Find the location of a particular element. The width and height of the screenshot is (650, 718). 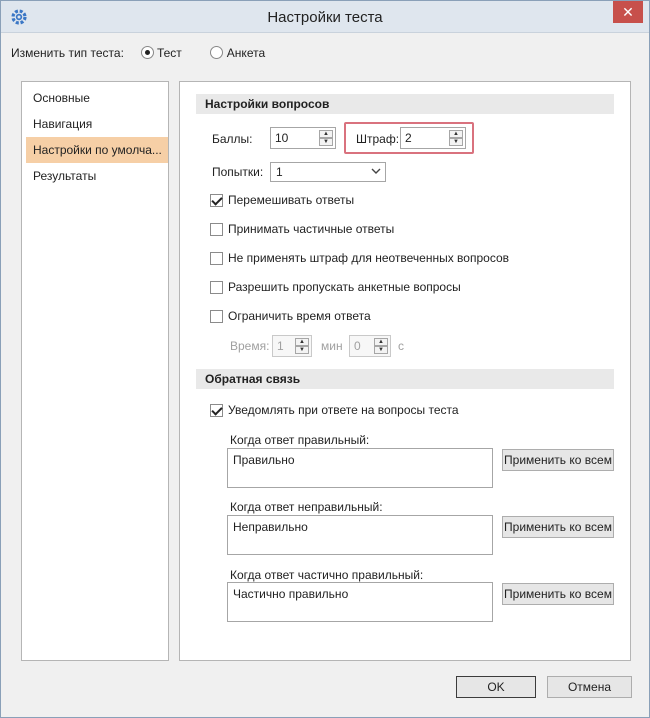

correct-feedback-input: Правильно is located at coordinates (360, 468).